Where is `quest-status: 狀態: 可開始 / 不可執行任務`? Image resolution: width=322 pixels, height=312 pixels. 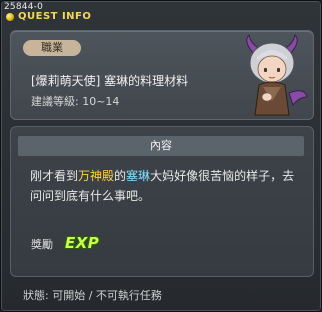
quest-status: 狀態: 可開始 / 不可執行任務 is located at coordinates (92, 295).